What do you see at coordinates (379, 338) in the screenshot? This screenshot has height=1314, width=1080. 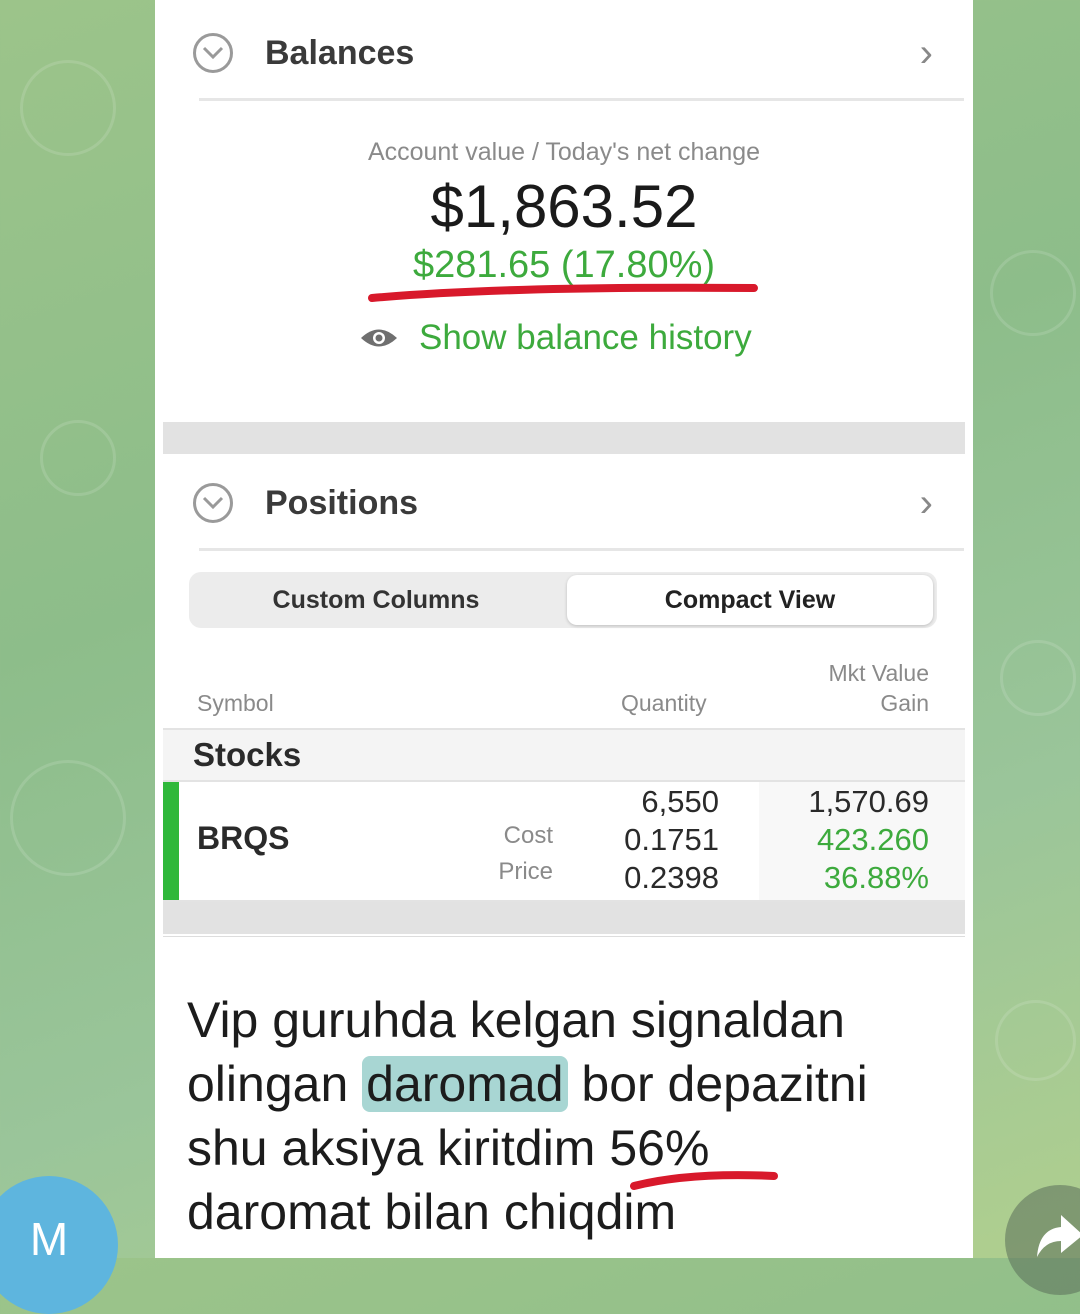 I see `eye-icon` at bounding box center [379, 338].